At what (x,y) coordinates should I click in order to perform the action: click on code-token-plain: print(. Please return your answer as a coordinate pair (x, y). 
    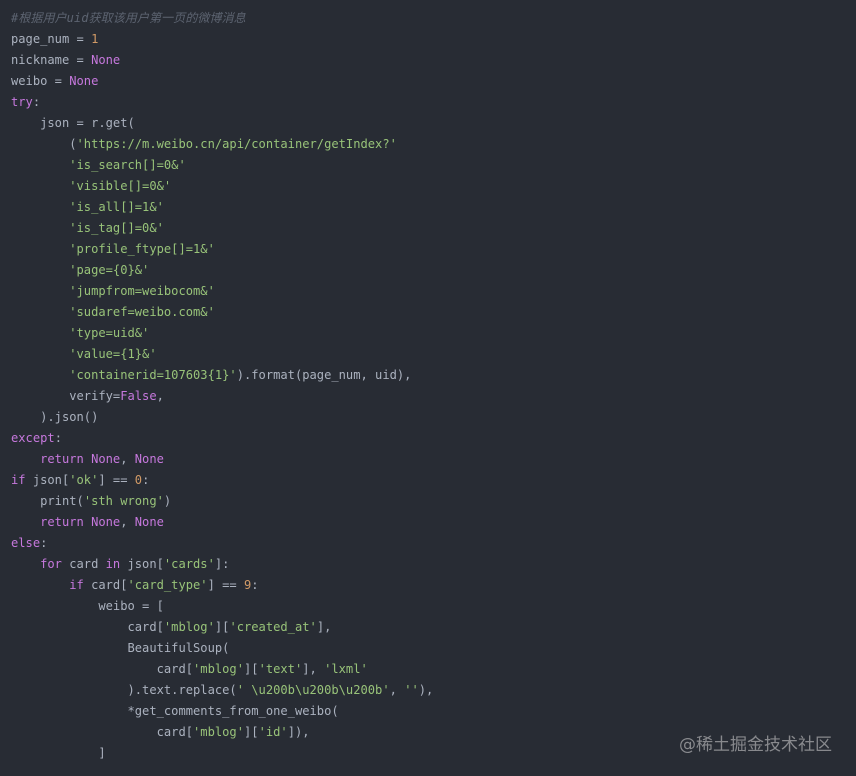
    Looking at the image, I should click on (47, 501).